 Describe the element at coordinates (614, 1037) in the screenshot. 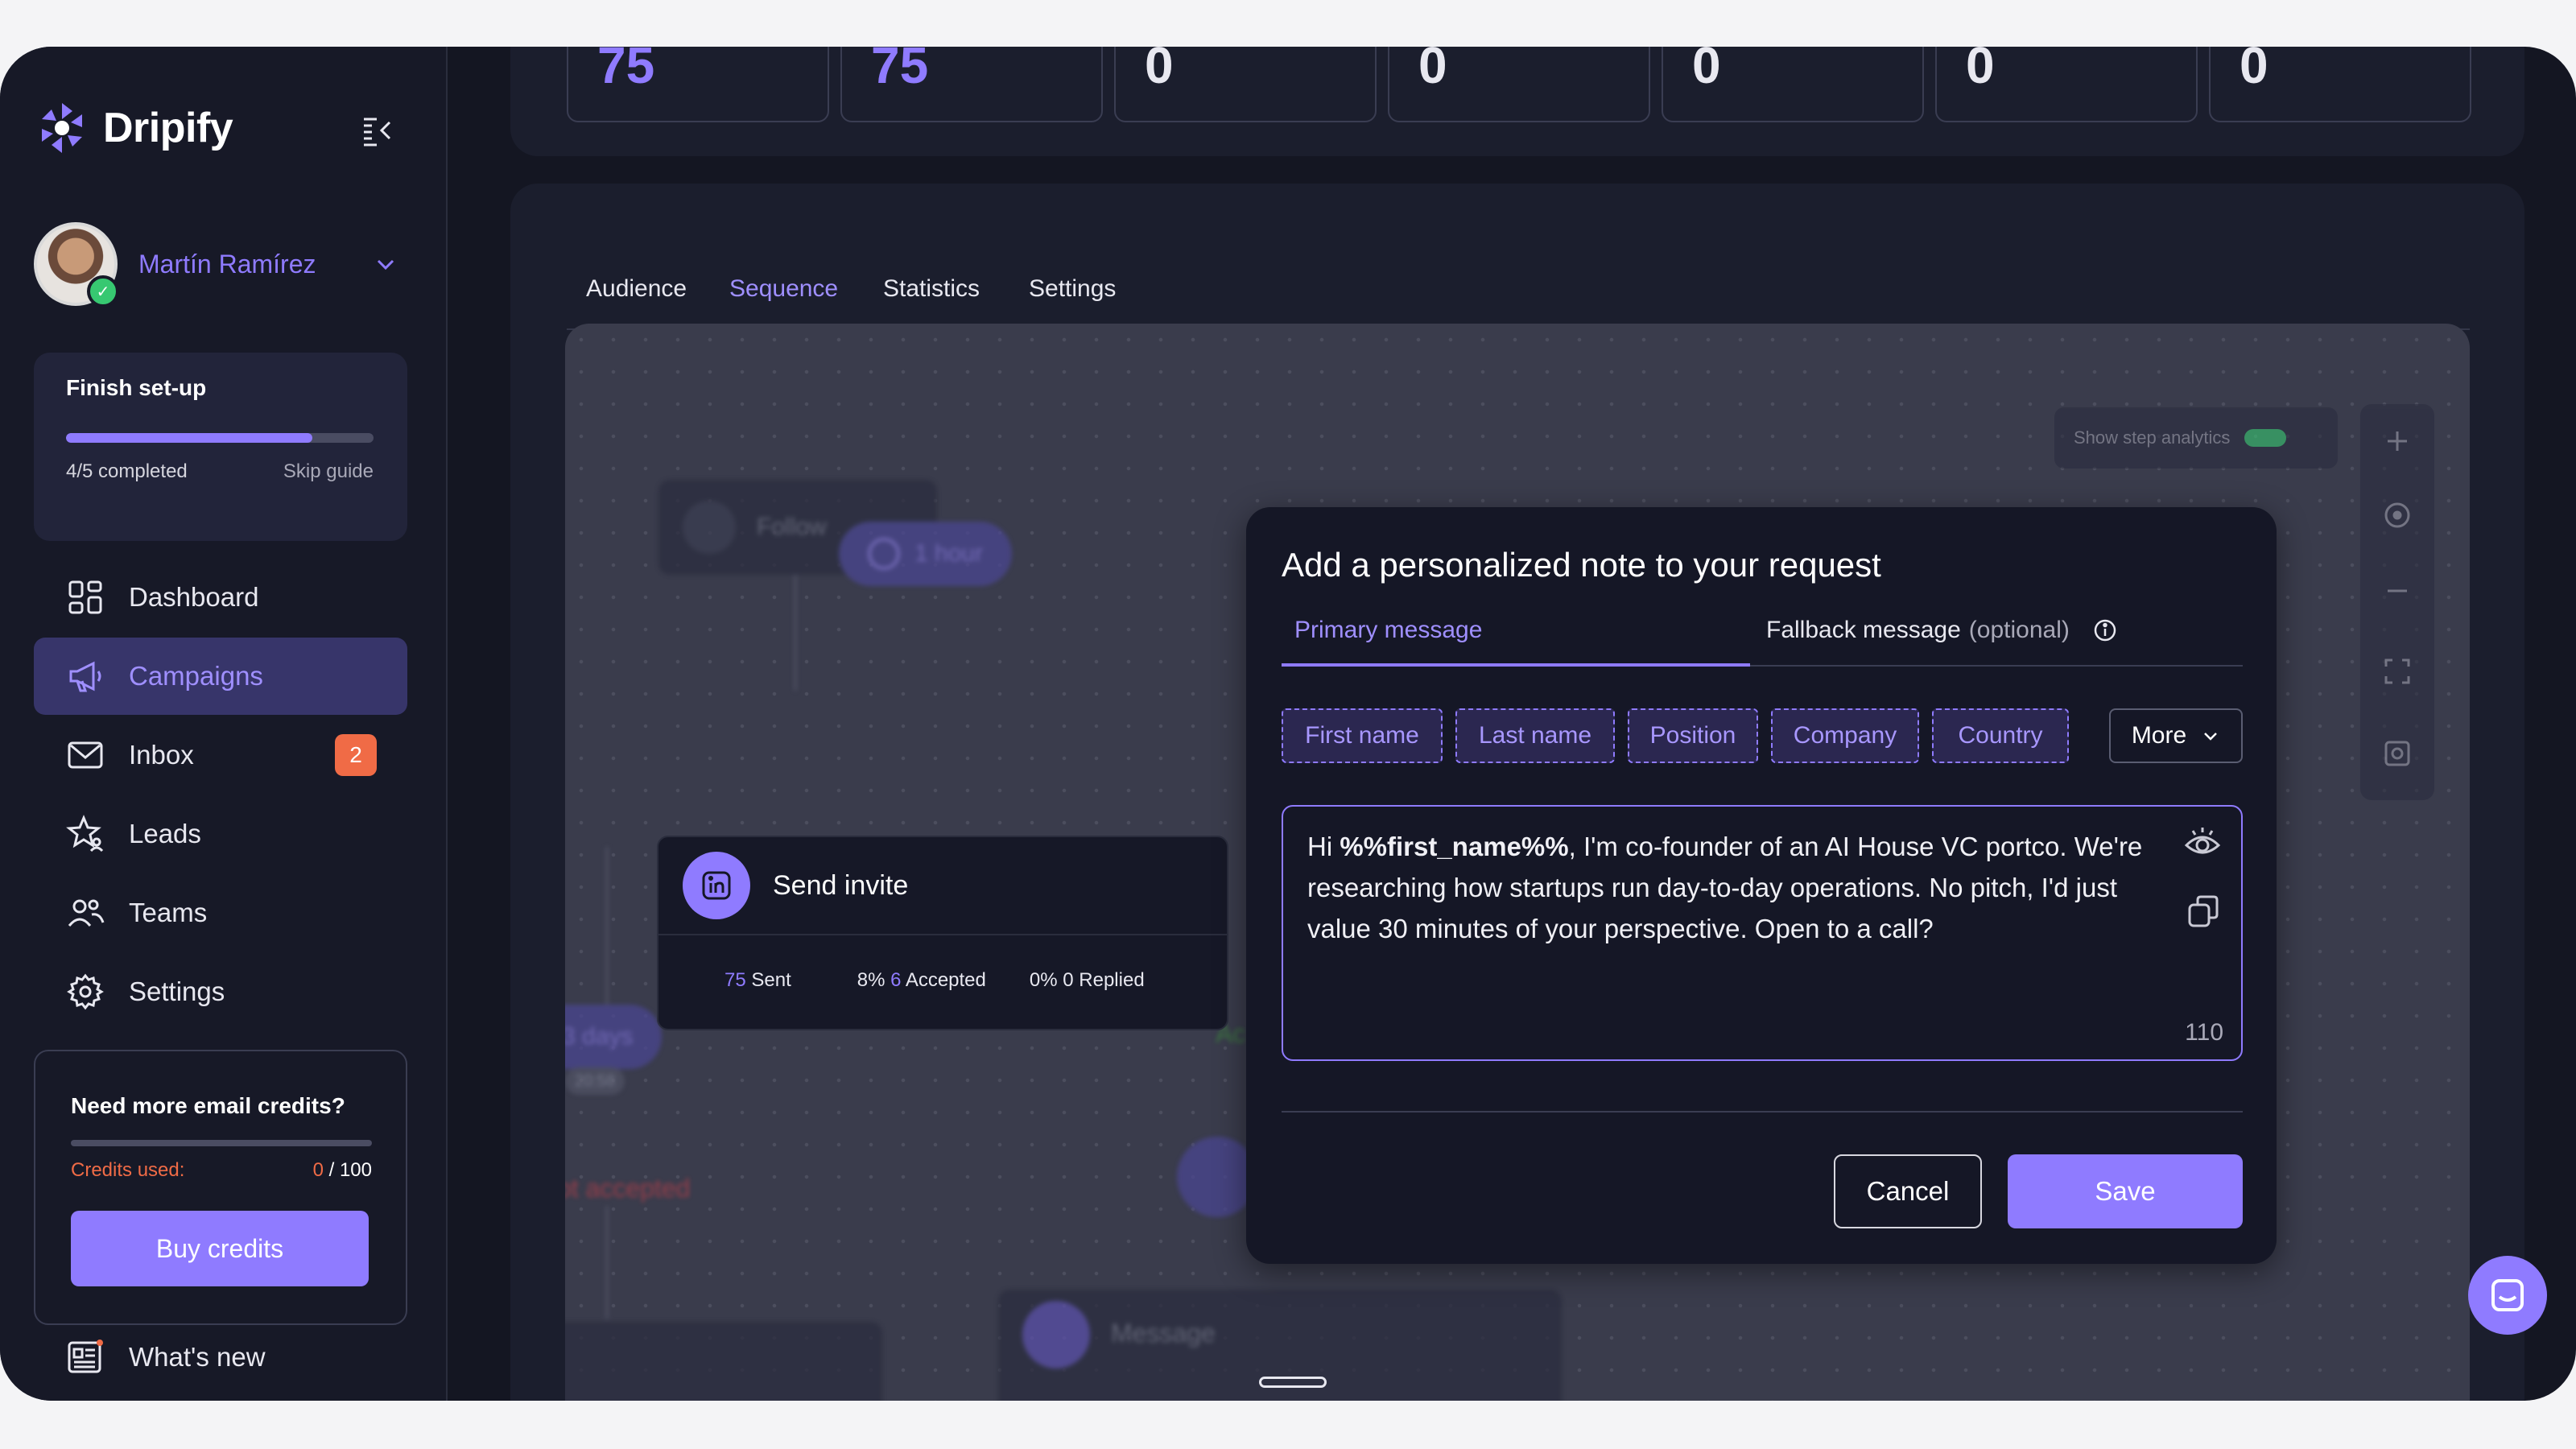

I see `delay-pill: 3 days` at that location.